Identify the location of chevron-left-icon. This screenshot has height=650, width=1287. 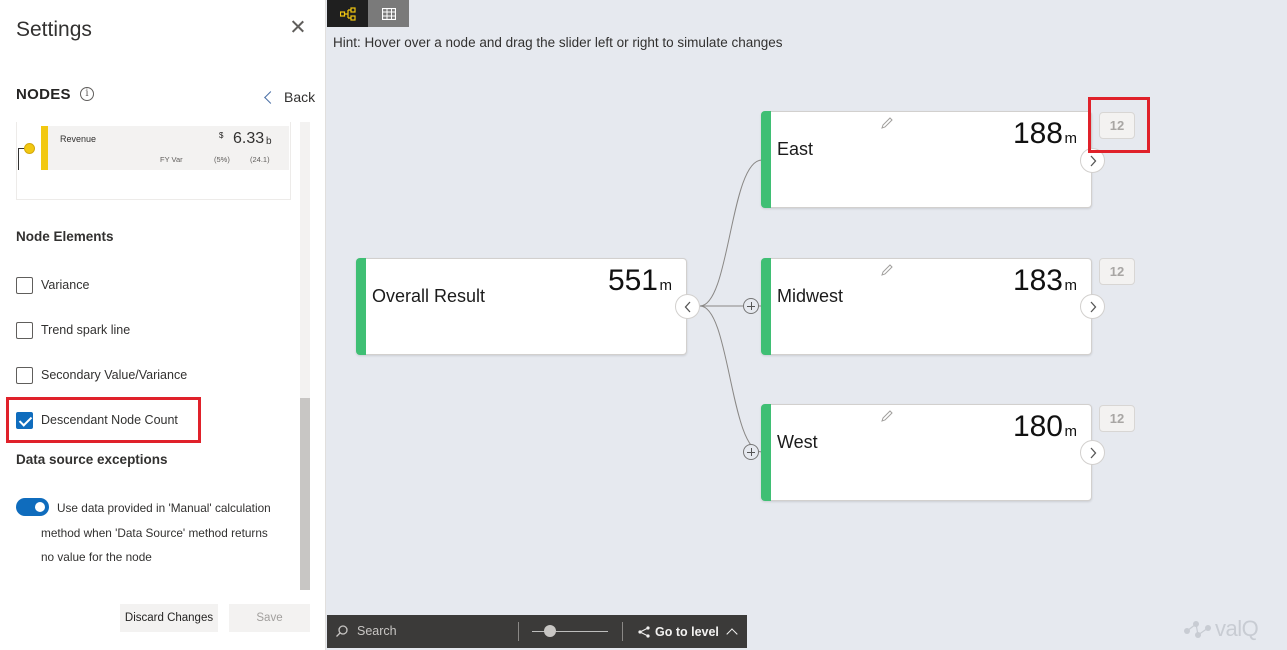
(687, 306).